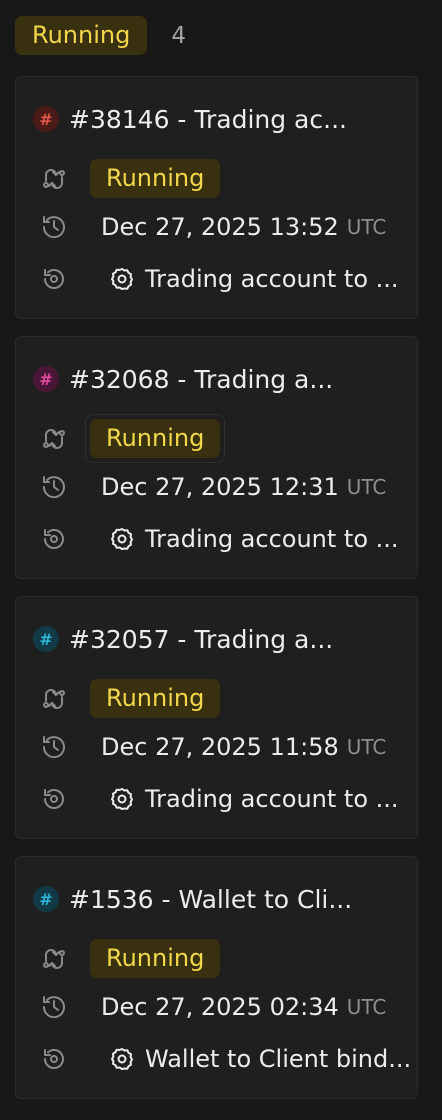 This screenshot has width=442, height=1120. I want to click on date-row: Dec 27, 2025 11:58 UTC, so click(212, 747).